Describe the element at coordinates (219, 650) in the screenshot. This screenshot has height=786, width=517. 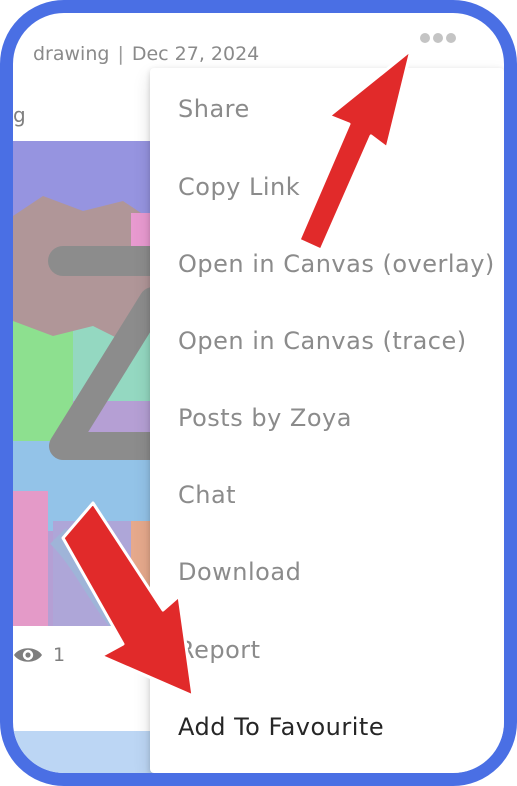
I see `menu-item-report: Report` at that location.